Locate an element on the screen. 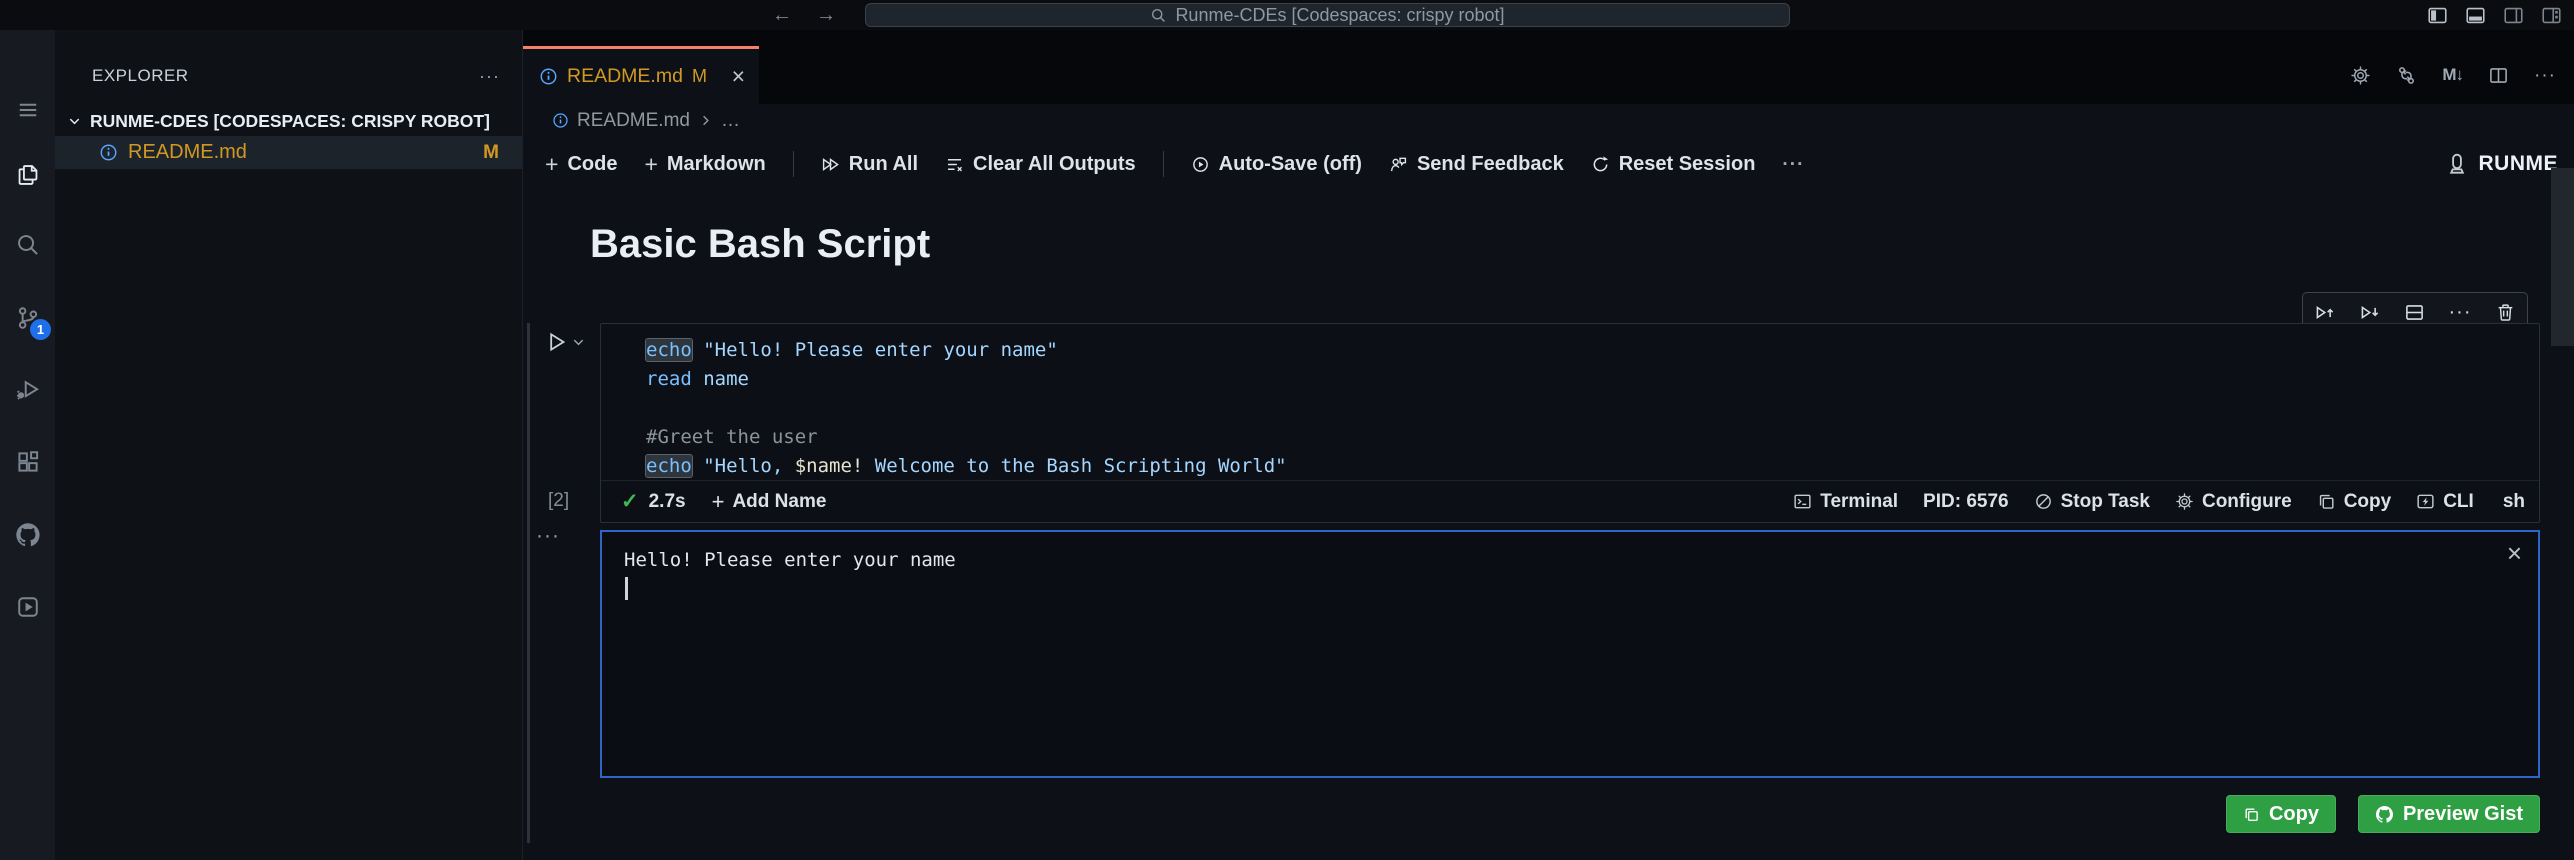 This screenshot has height=860, width=2574. play-circle-icon is located at coordinates (1200, 164).